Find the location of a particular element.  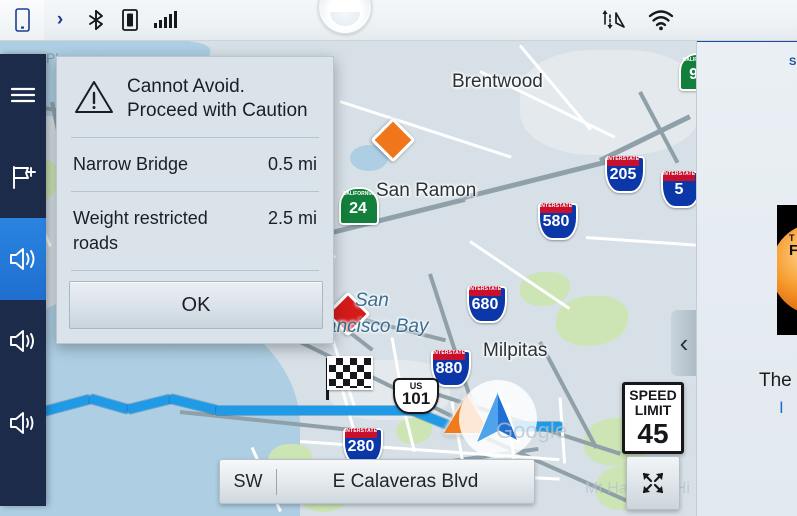

dialog-header: Cannot Avoid. Proceed with Caution is located at coordinates (195, 97).